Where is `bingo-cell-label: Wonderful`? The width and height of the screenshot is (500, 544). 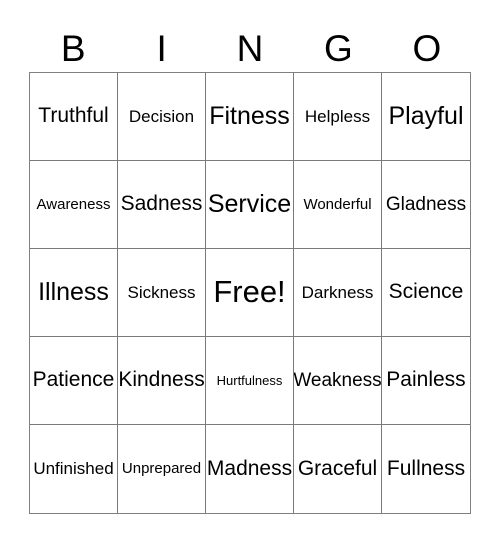 bingo-cell-label: Wonderful is located at coordinates (337, 204).